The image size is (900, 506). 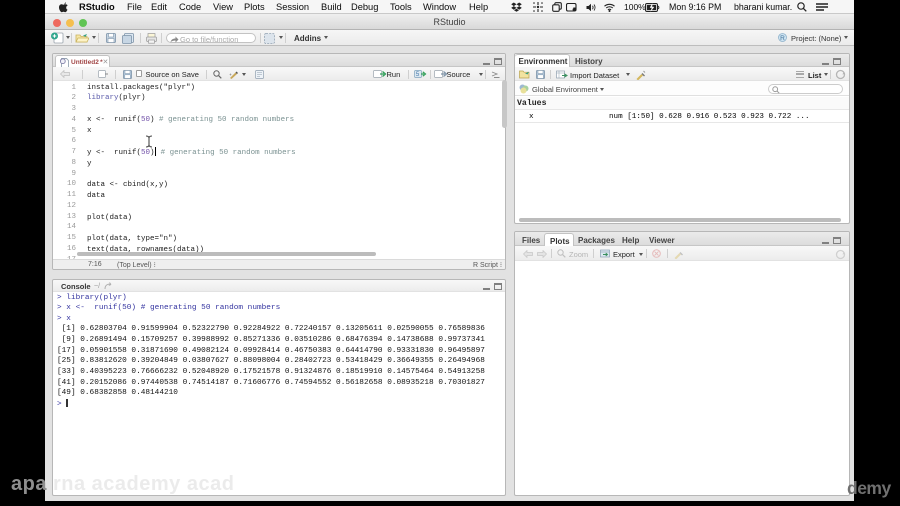 I want to click on svg-text: R, so click(x=782, y=38).